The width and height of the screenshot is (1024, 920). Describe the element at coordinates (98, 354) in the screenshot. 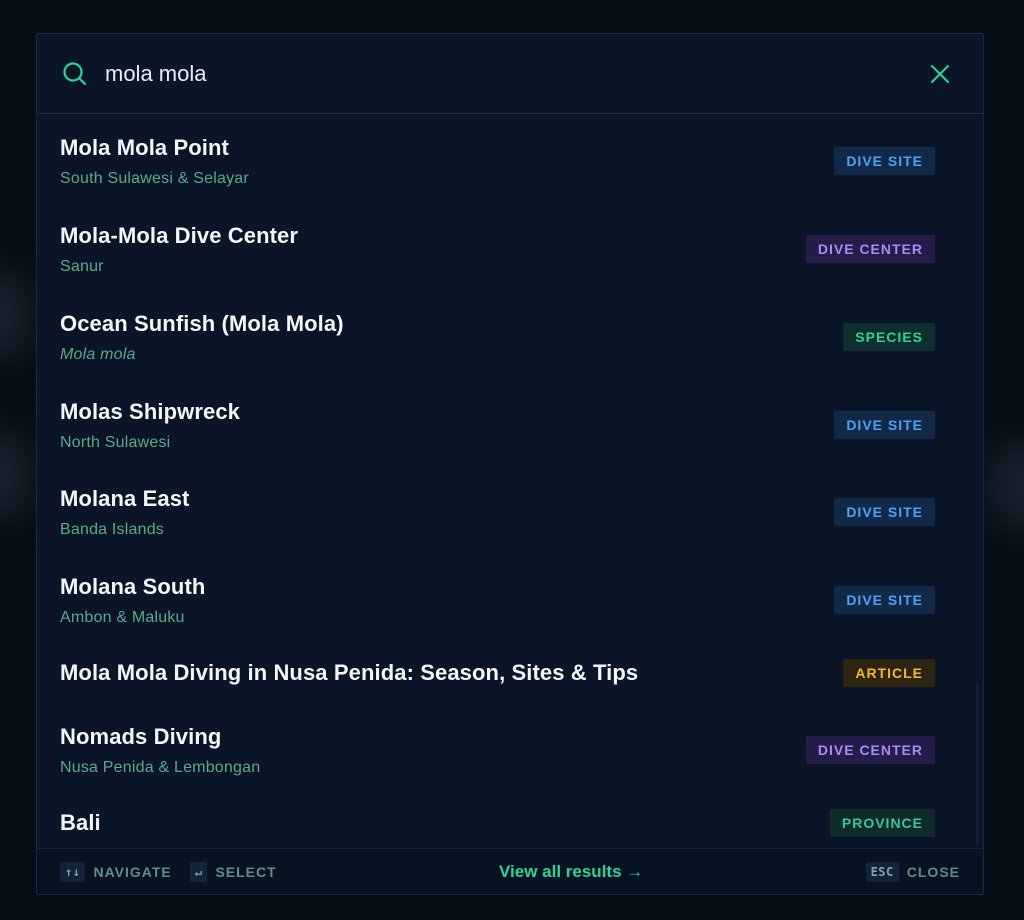

I see `result-subtitle: Mola mola` at that location.